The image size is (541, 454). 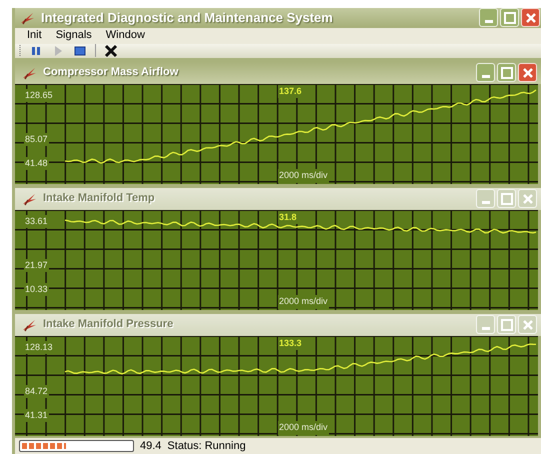 What do you see at coordinates (36, 415) in the screenshot?
I see `axis-label: 41.31` at bounding box center [36, 415].